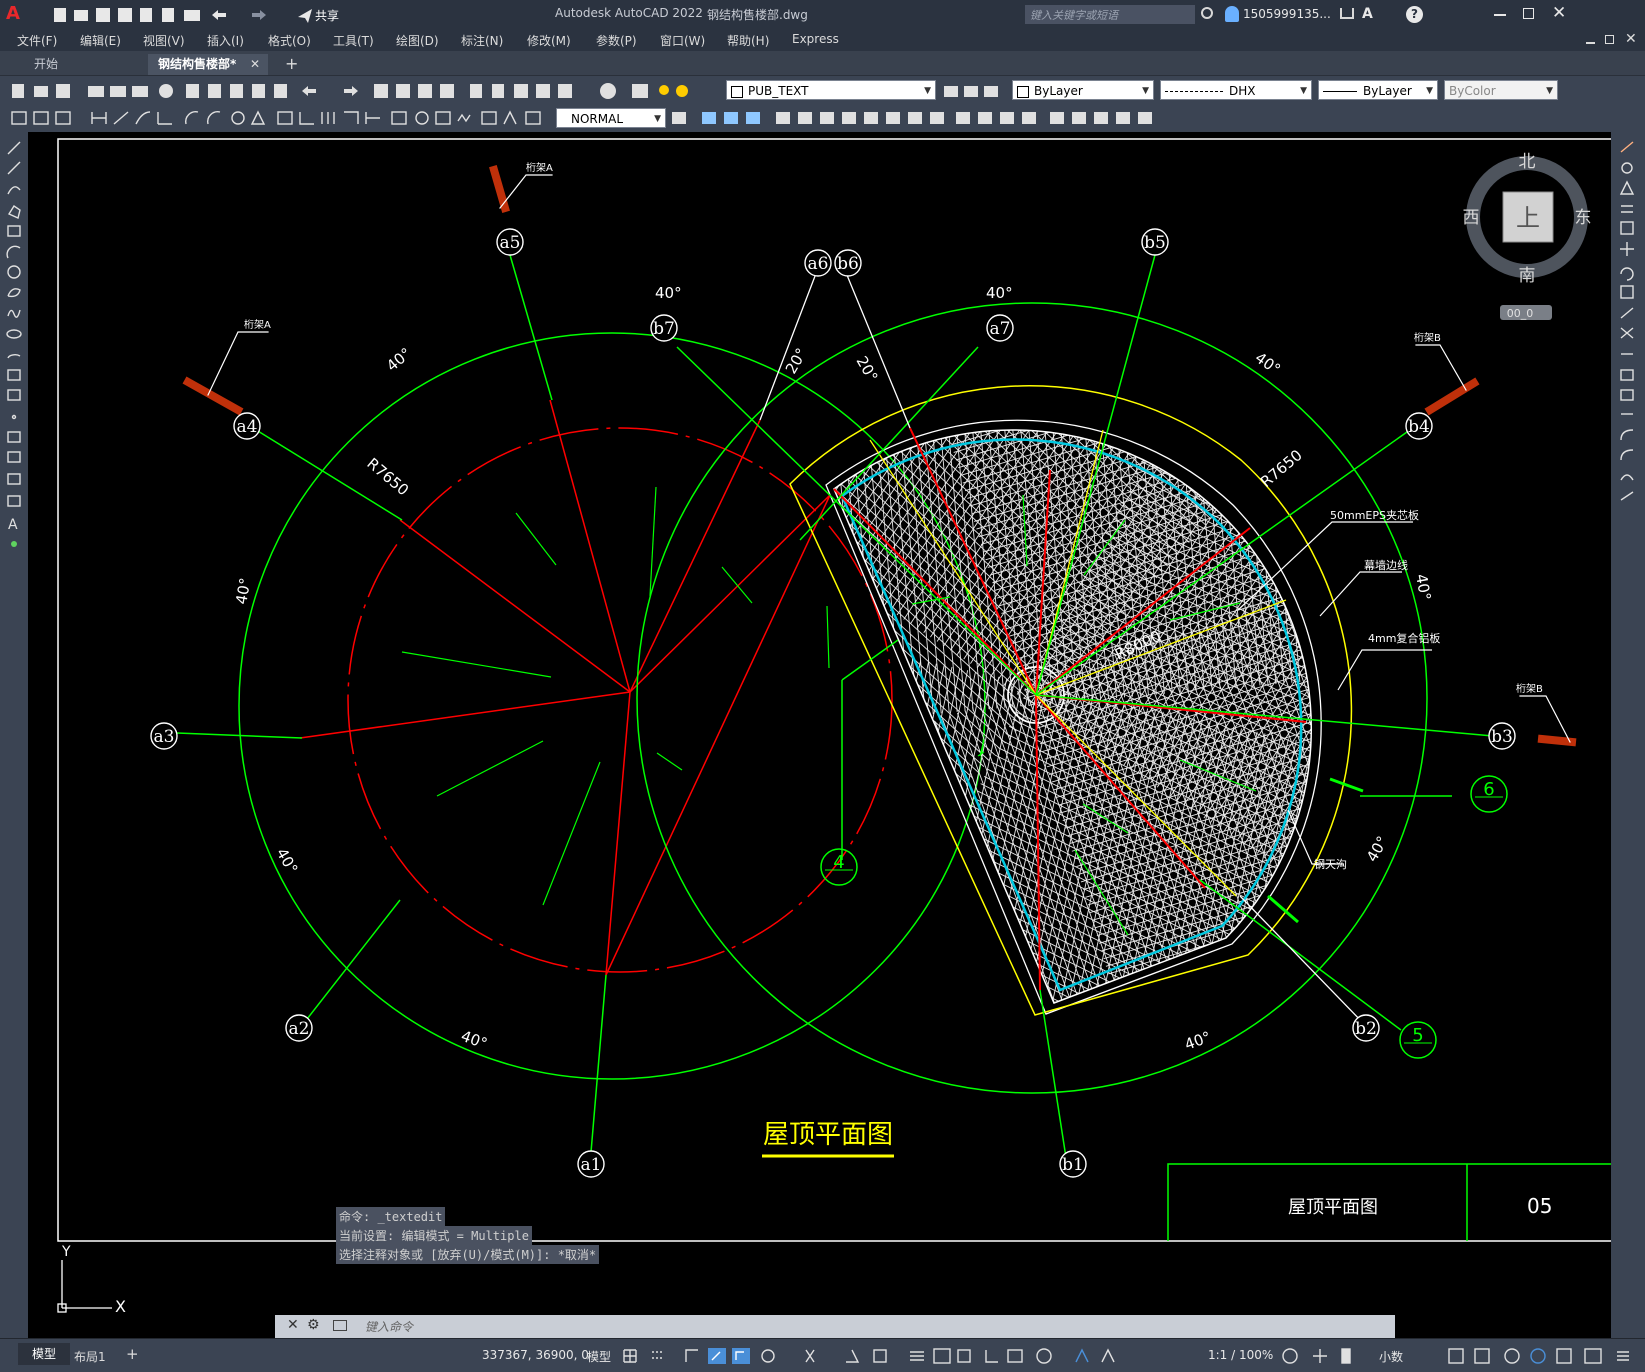 The image size is (1645, 1372). Describe the element at coordinates (90, 1356) in the screenshot. I see `tab-layout1: 布局1` at that location.